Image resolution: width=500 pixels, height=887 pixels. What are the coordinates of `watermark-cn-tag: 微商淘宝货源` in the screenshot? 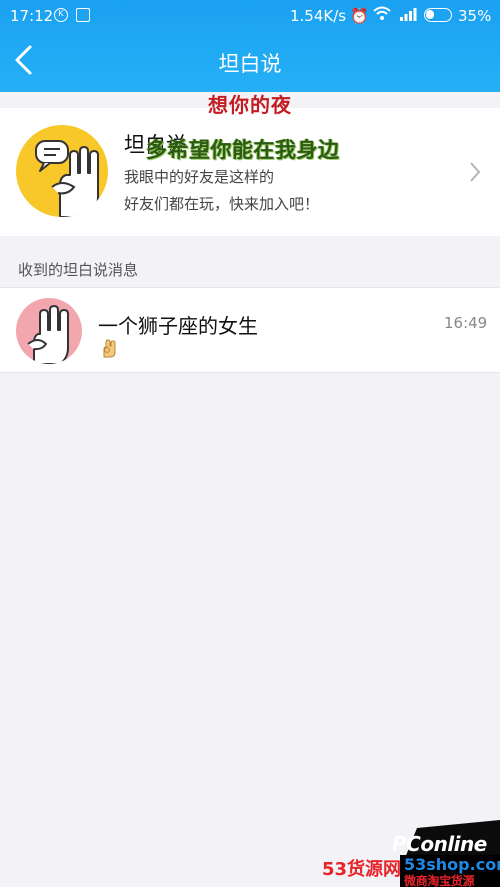 It's located at (439, 880).